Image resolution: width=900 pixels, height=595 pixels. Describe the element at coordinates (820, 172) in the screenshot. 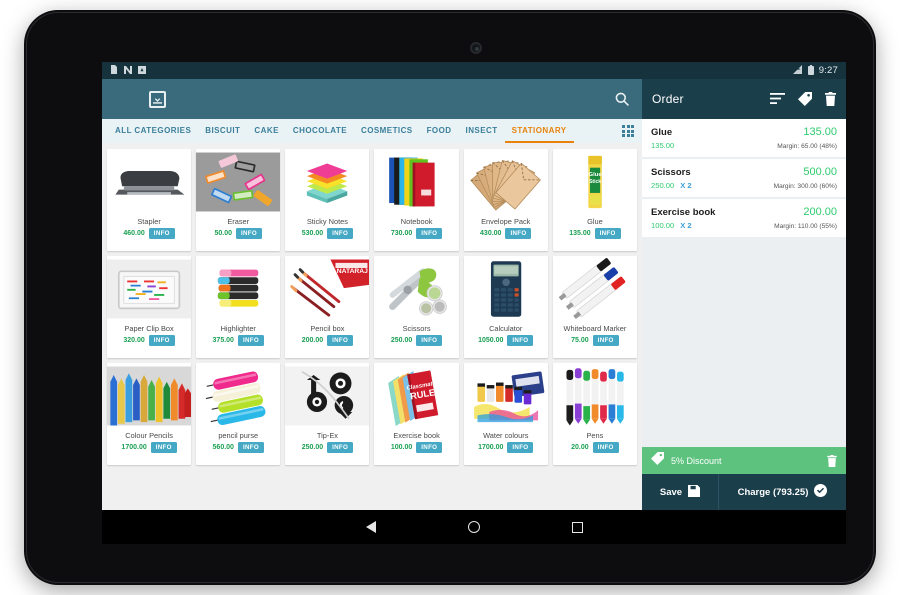

I see `order-item-total: 500.00` at that location.